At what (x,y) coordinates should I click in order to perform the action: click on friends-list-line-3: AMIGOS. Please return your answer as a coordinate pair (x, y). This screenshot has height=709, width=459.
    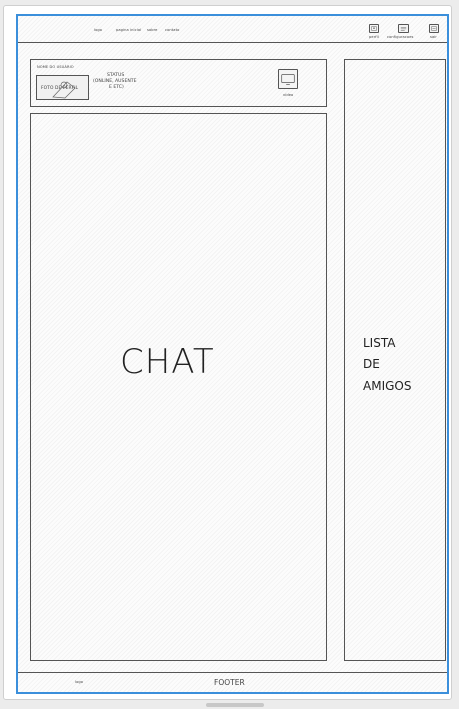
    Looking at the image, I should click on (387, 386).